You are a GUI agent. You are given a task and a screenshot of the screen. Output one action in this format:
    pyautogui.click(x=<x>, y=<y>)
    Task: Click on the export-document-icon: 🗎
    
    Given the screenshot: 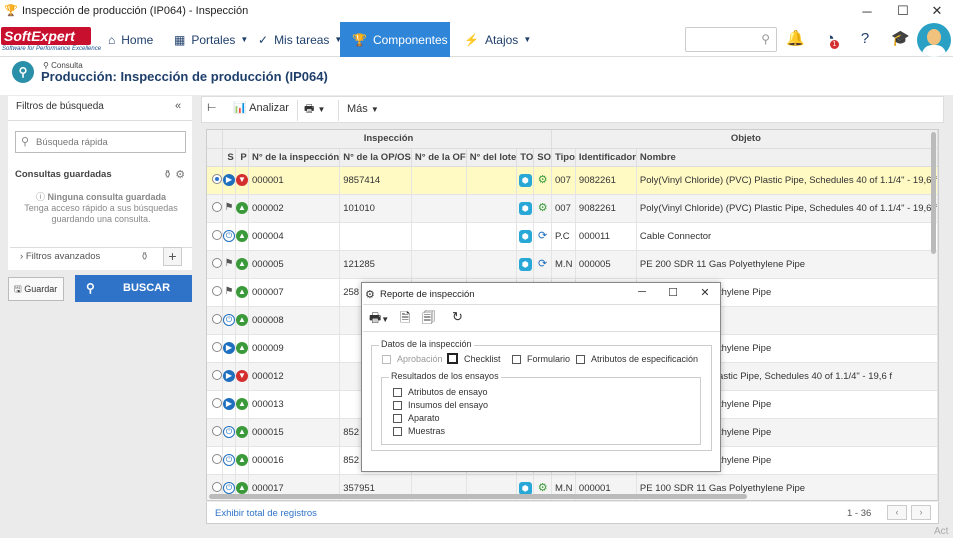 What is the action you would take?
    pyautogui.click(x=405, y=320)
    